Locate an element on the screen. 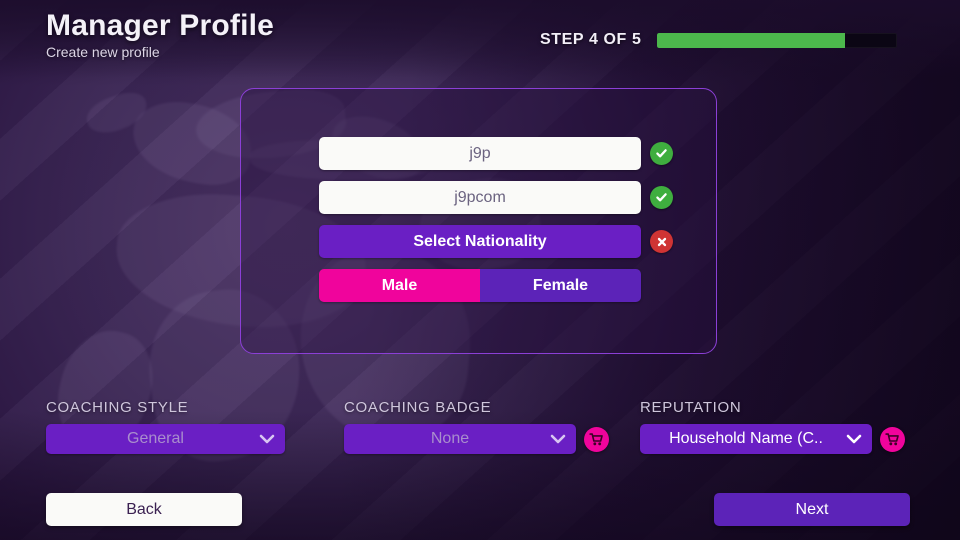 The height and width of the screenshot is (540, 960). step-label: STEP 4 OF 5 is located at coordinates (591, 39).